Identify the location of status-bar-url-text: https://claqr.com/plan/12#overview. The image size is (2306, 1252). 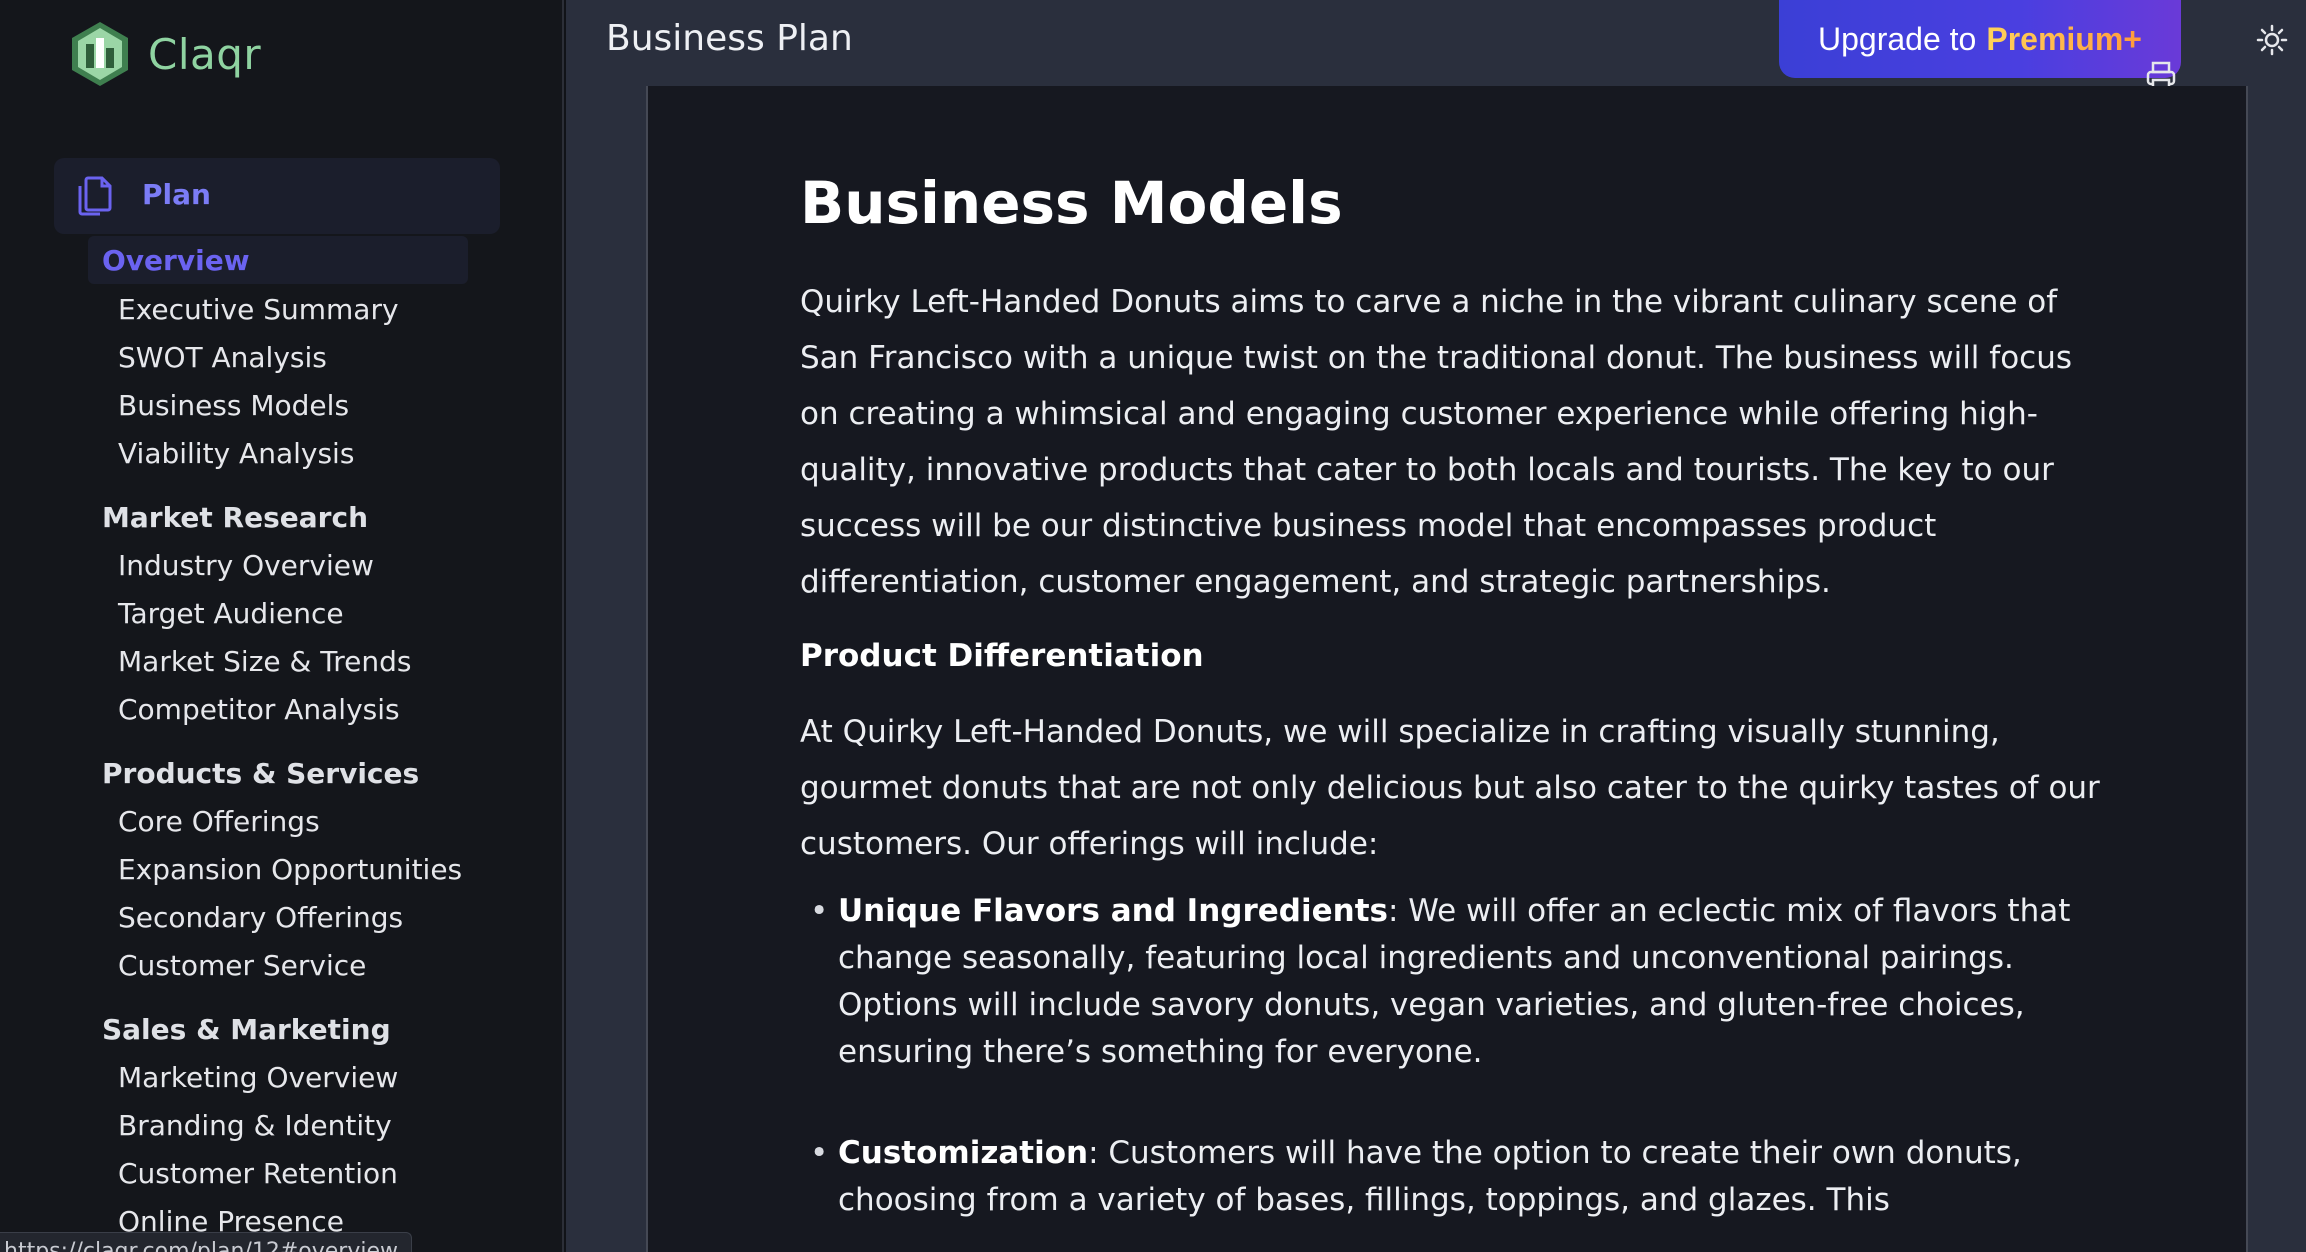
(201, 1245).